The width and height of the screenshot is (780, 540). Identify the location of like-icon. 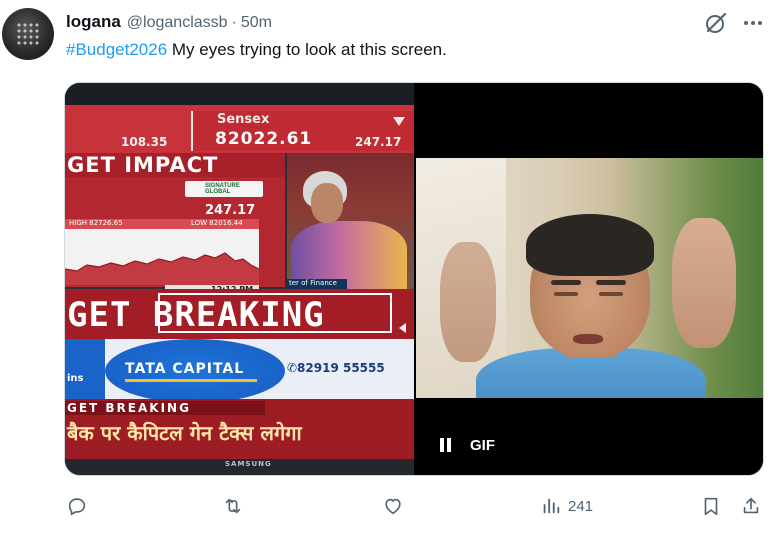
(393, 506).